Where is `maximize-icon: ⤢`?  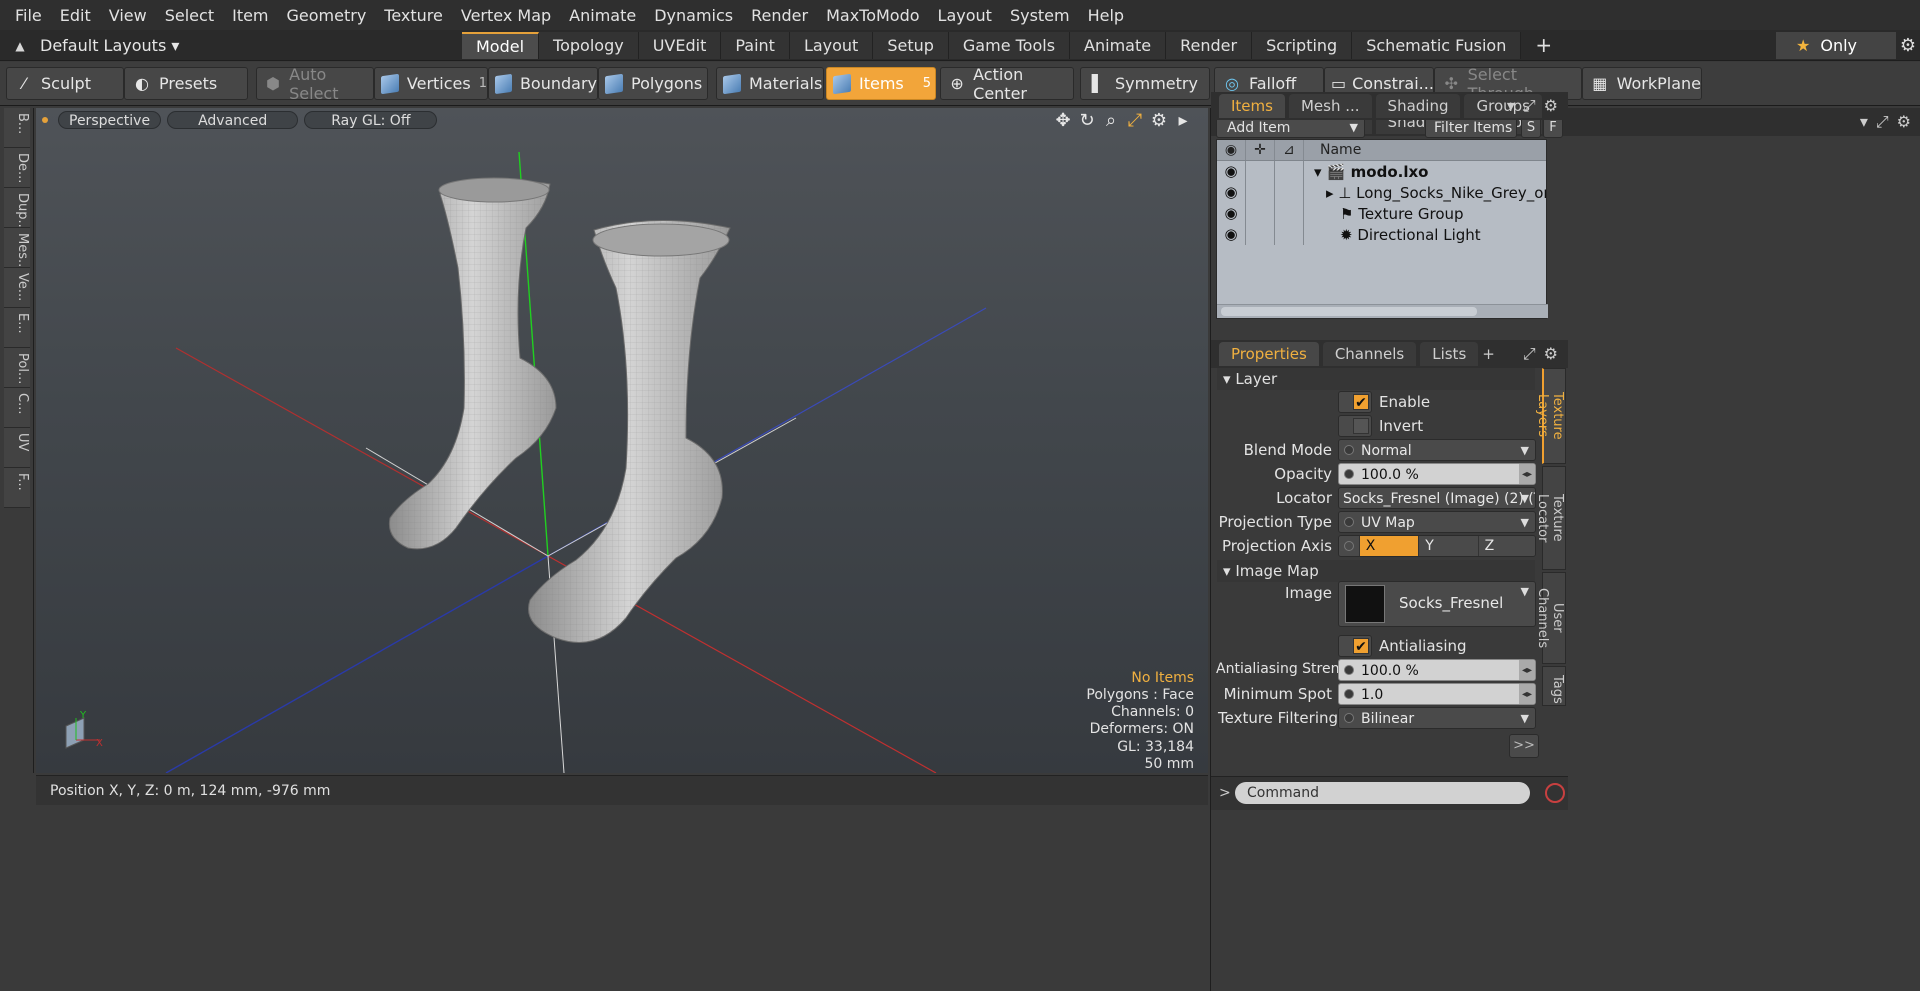 maximize-icon: ⤢ is located at coordinates (1529, 354).